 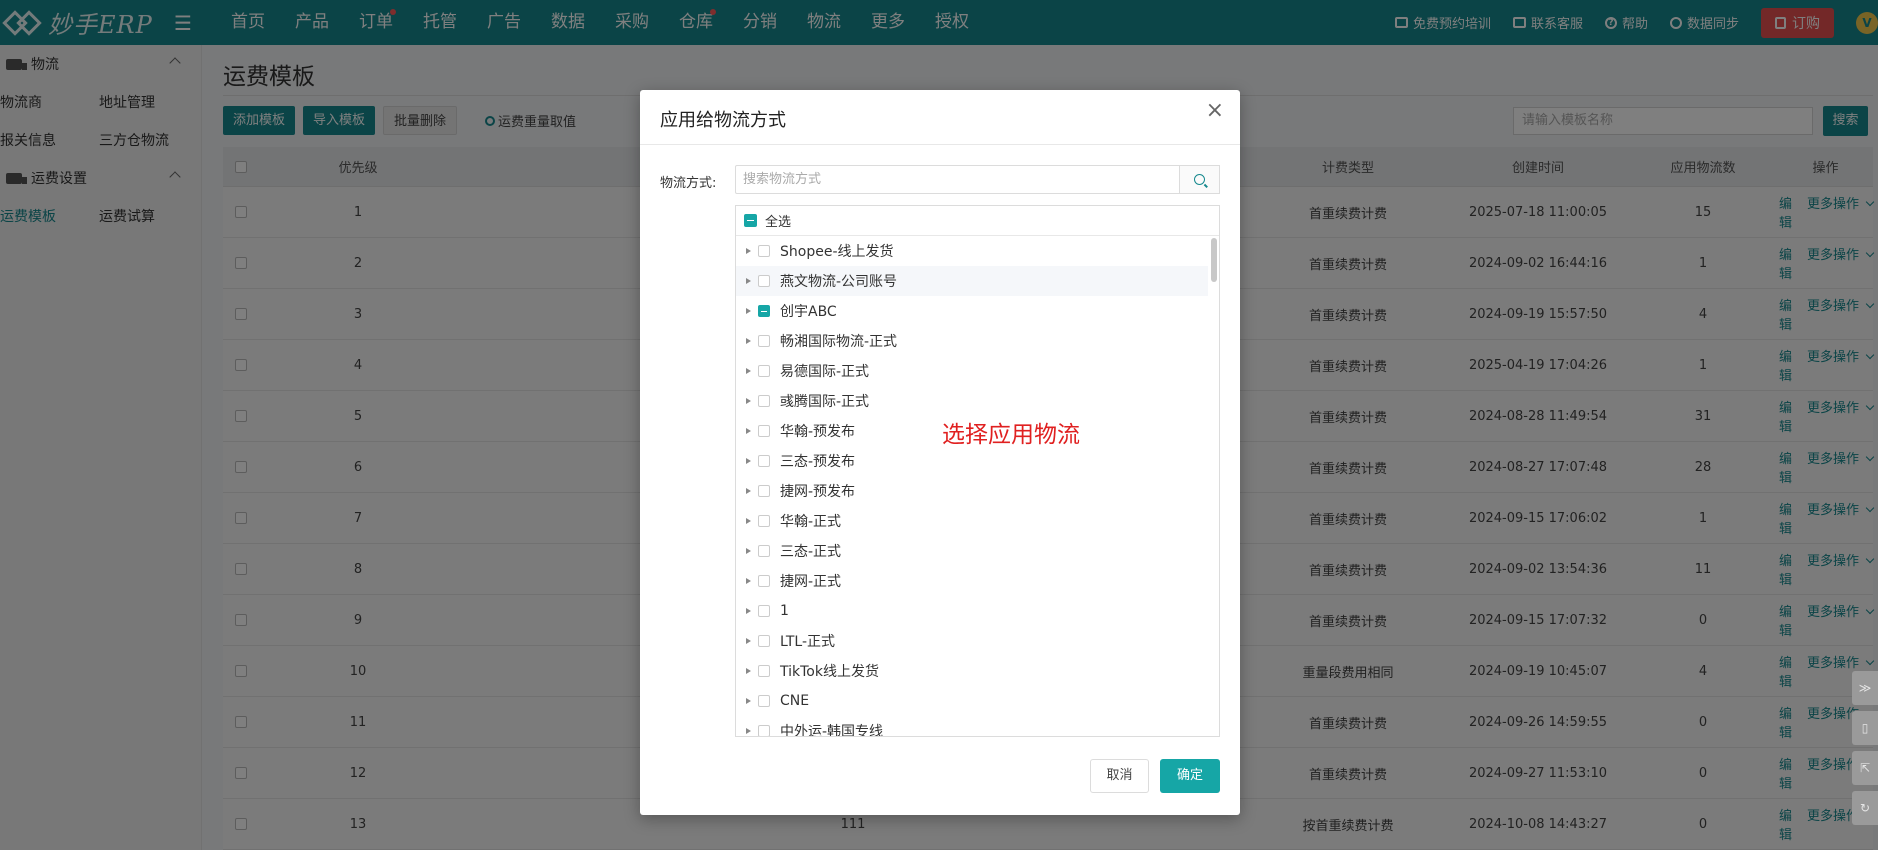 What do you see at coordinates (972, 551) in the screenshot?
I see `tree-item: 三态-正式` at bounding box center [972, 551].